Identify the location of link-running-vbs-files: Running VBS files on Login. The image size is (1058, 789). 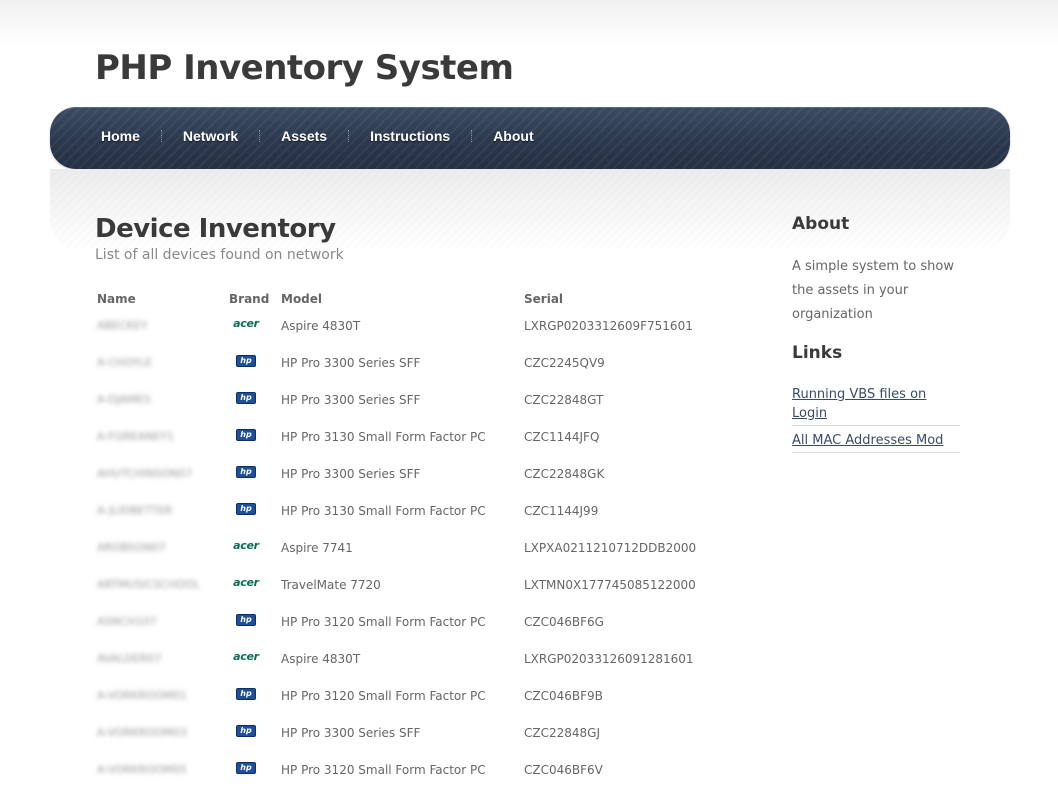
(859, 404).